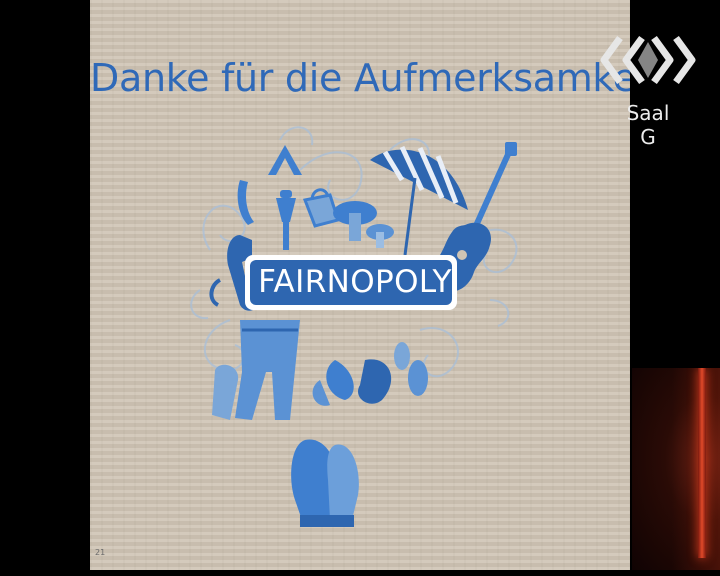 This screenshot has width=720, height=576. I want to click on room-logo-icon, so click(648, 60).